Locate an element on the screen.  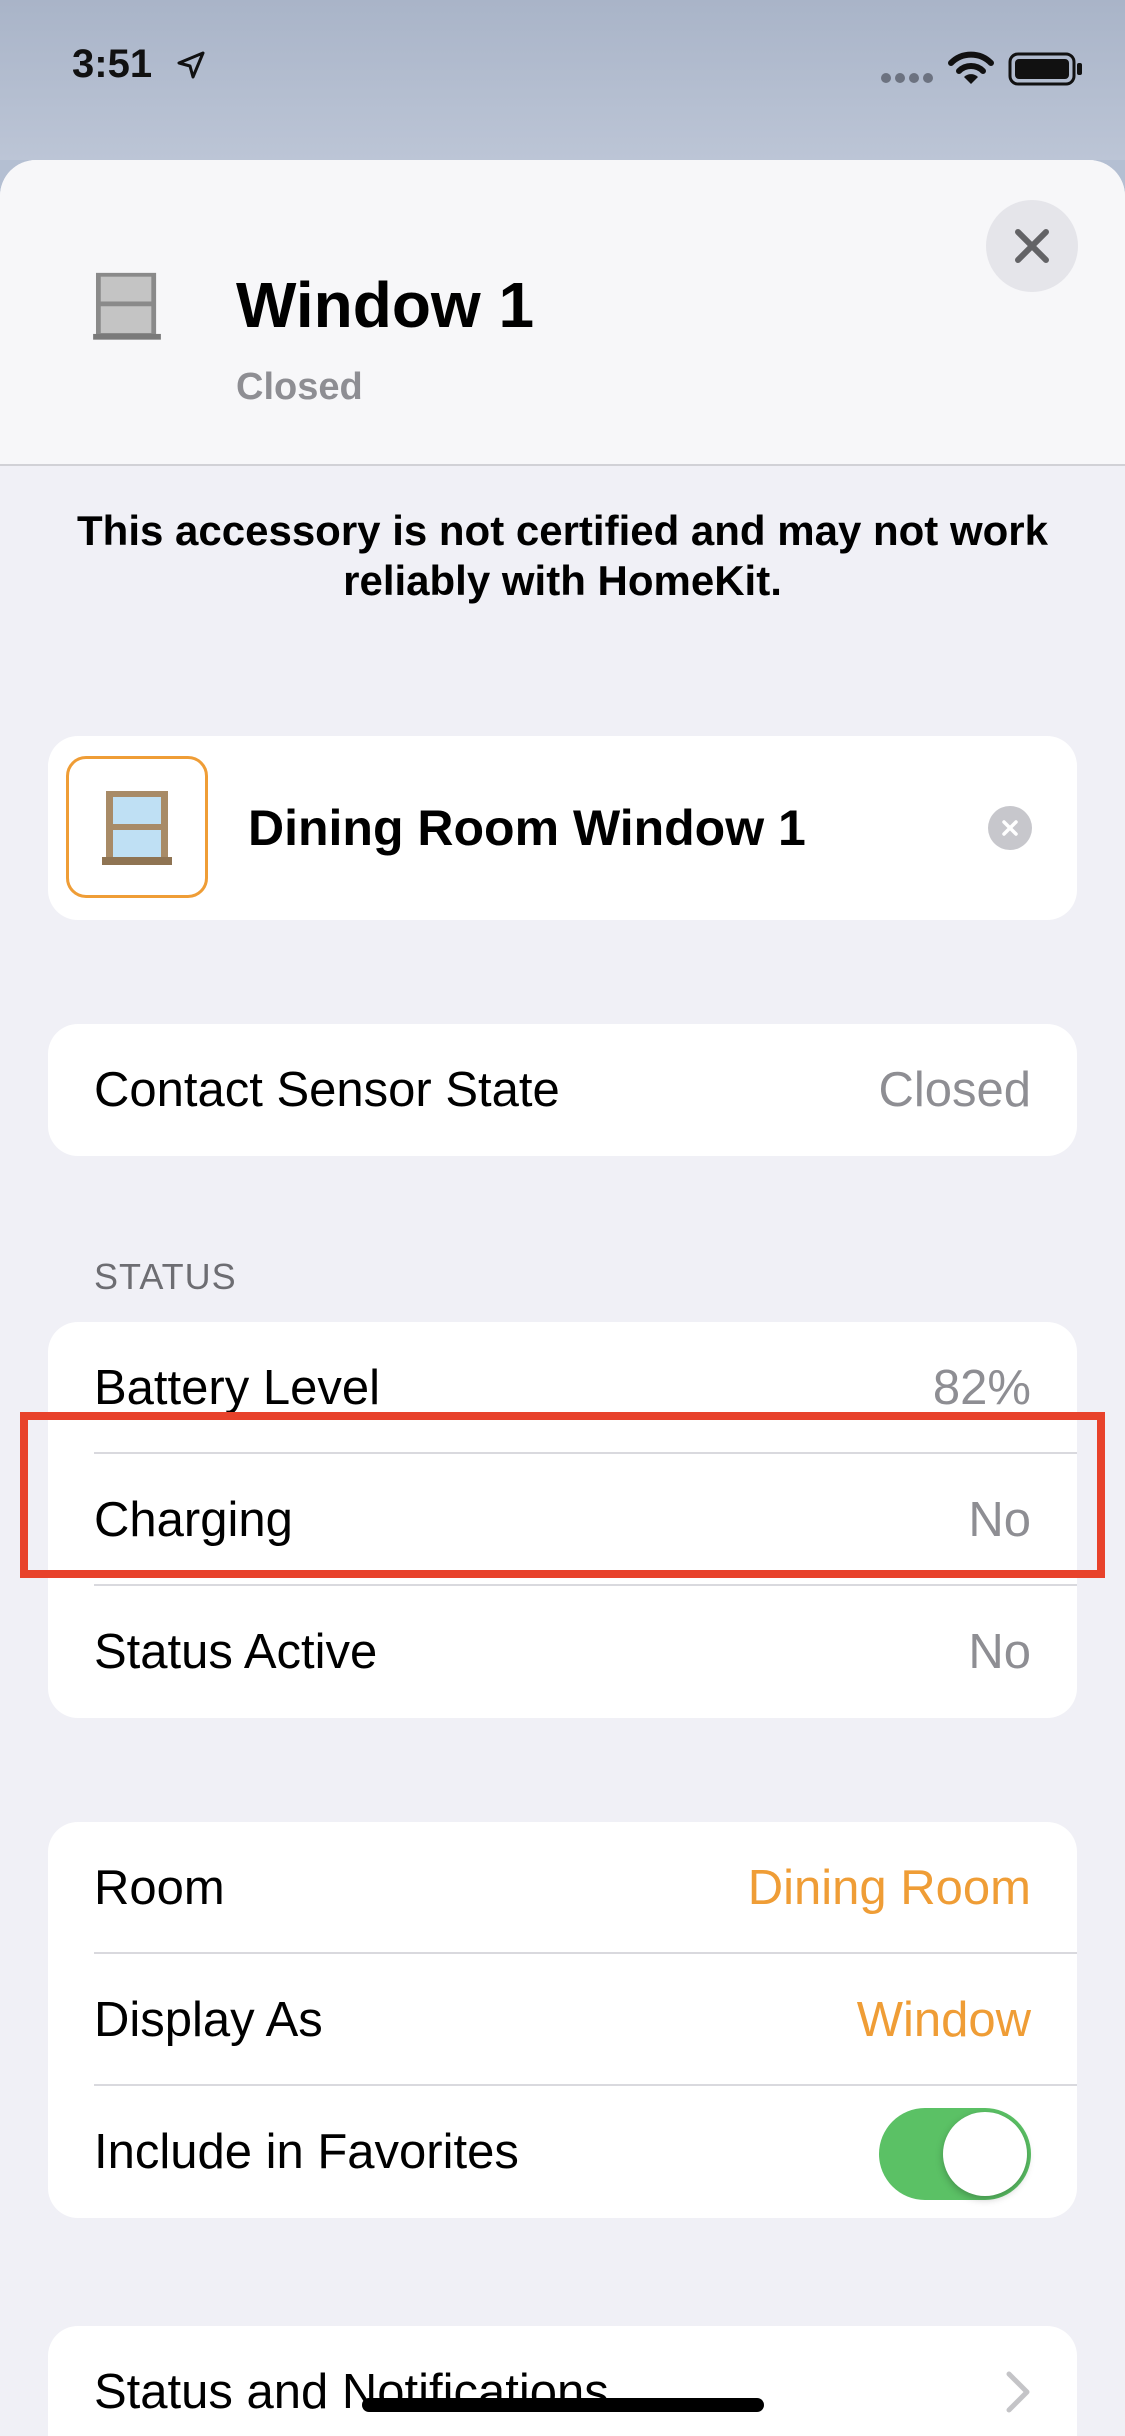
display-as-value: Window is located at coordinates (944, 2020).